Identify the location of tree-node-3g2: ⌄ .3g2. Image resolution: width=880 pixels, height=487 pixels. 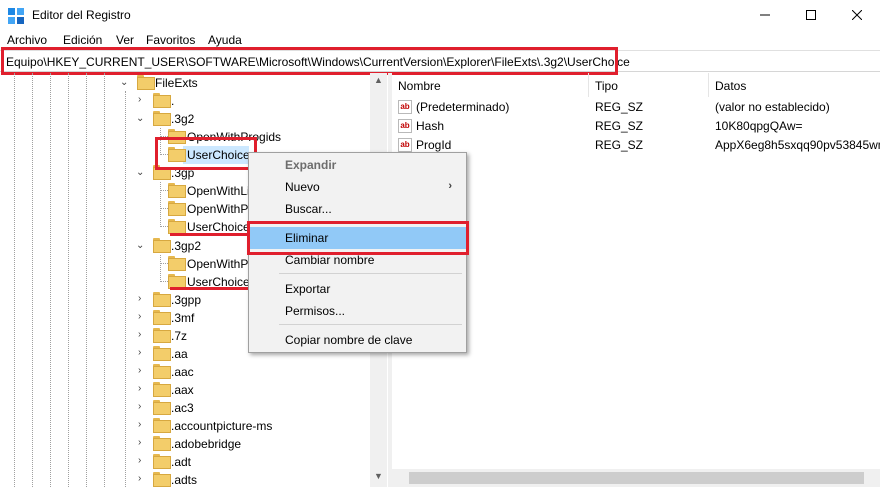
(185, 119).